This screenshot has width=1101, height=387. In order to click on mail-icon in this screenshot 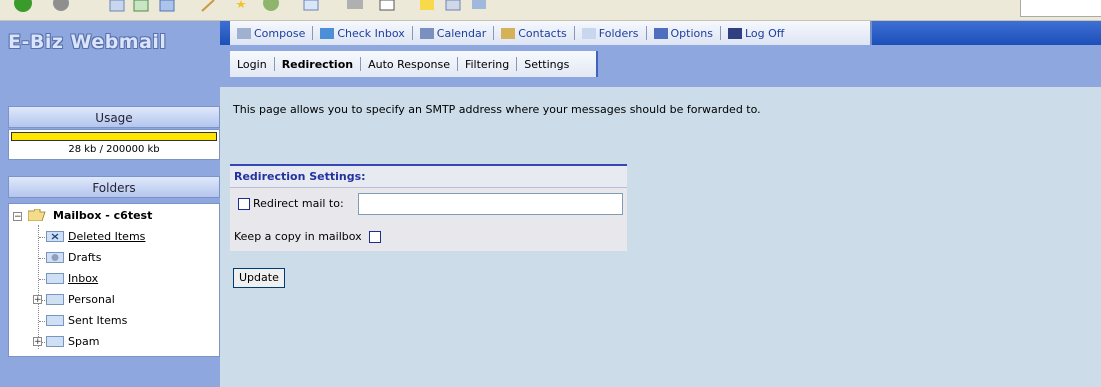, I will do `click(311, 7)`.